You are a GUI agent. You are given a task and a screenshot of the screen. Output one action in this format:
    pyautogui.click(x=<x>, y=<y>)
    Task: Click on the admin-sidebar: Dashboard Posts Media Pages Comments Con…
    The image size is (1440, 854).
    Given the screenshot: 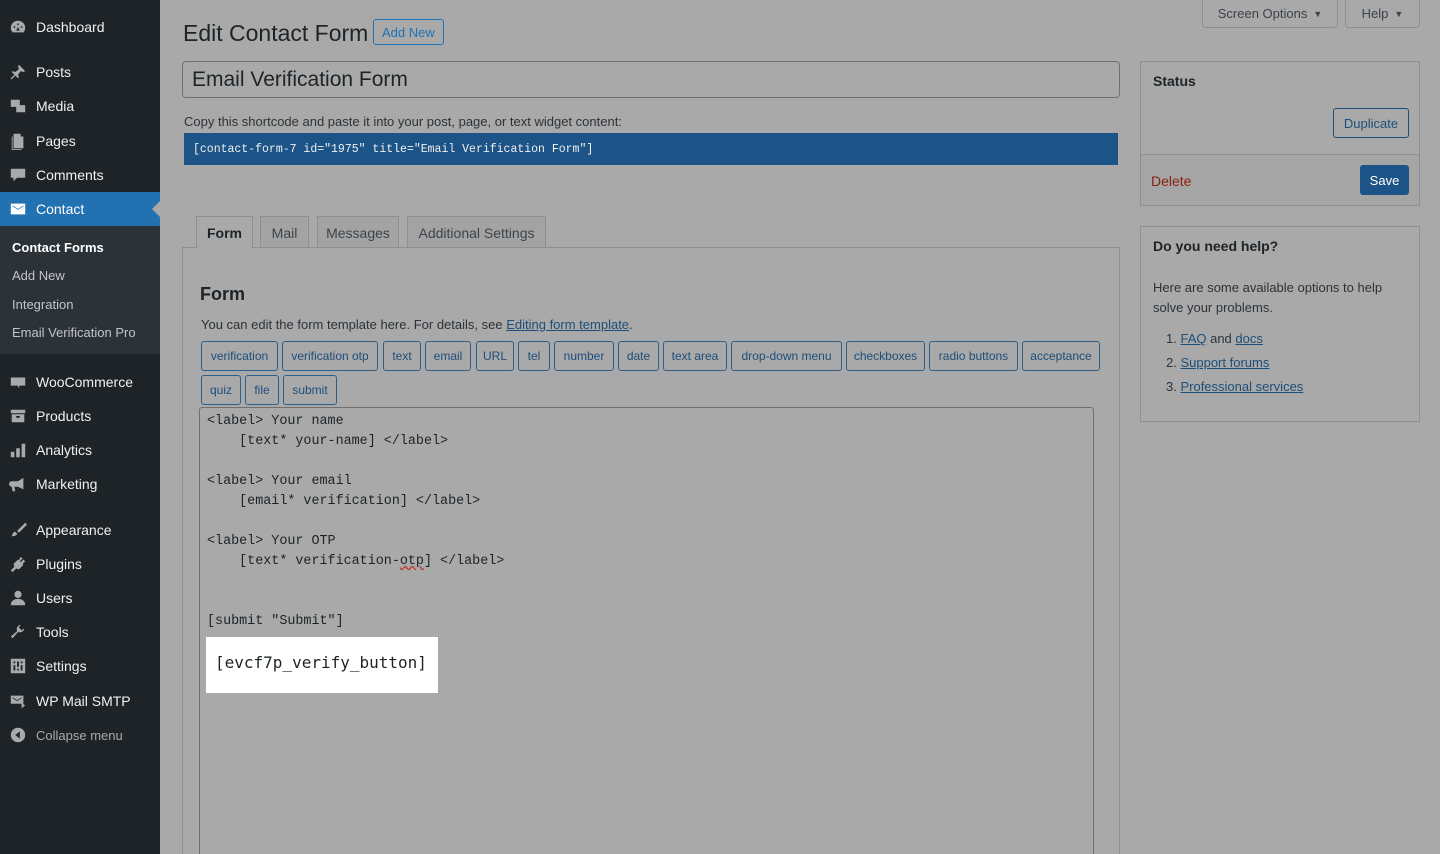 What is the action you would take?
    pyautogui.click(x=80, y=427)
    